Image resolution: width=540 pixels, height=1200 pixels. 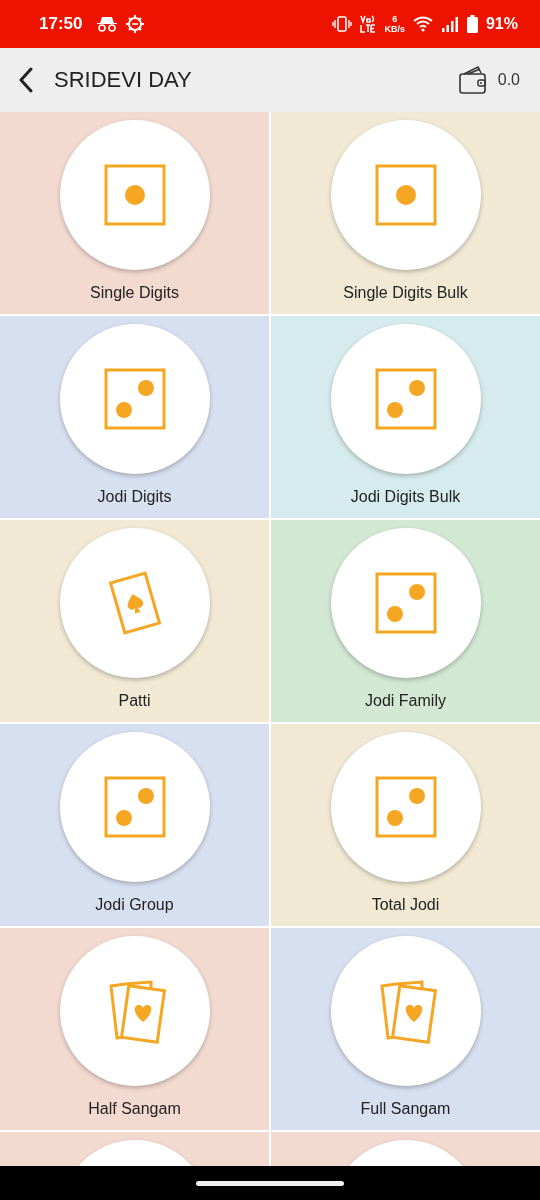 What do you see at coordinates (123, 80) in the screenshot?
I see `screen-title: SRIDEVI DAY` at bounding box center [123, 80].